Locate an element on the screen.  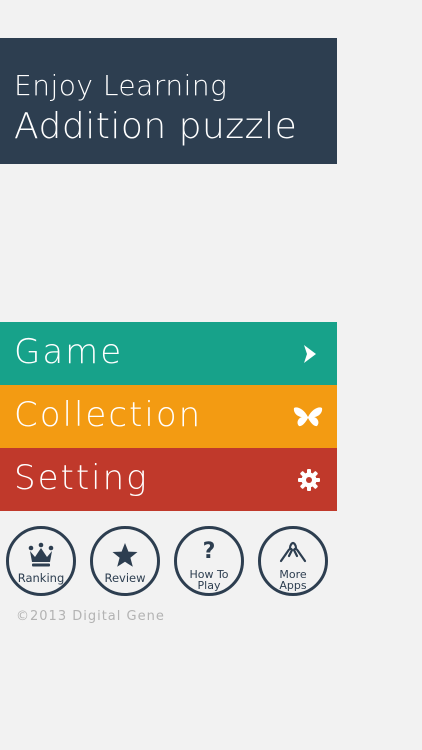
review-label: Review is located at coordinates (125, 578).